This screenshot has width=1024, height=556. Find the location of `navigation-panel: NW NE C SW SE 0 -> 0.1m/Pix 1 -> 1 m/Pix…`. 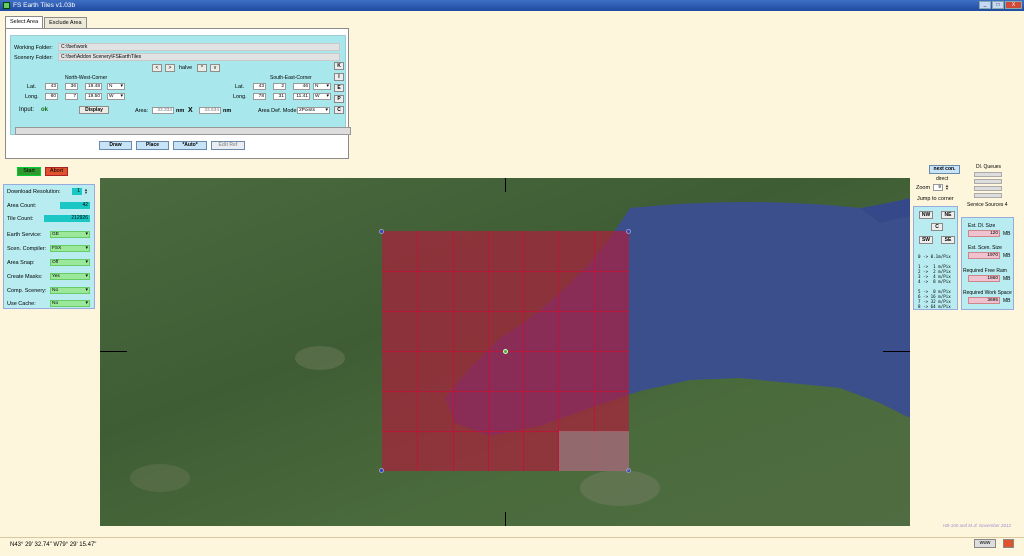

navigation-panel: NW NE C SW SE 0 -> 0.1m/Pix 1 -> 1 m/Pix… is located at coordinates (935, 258).